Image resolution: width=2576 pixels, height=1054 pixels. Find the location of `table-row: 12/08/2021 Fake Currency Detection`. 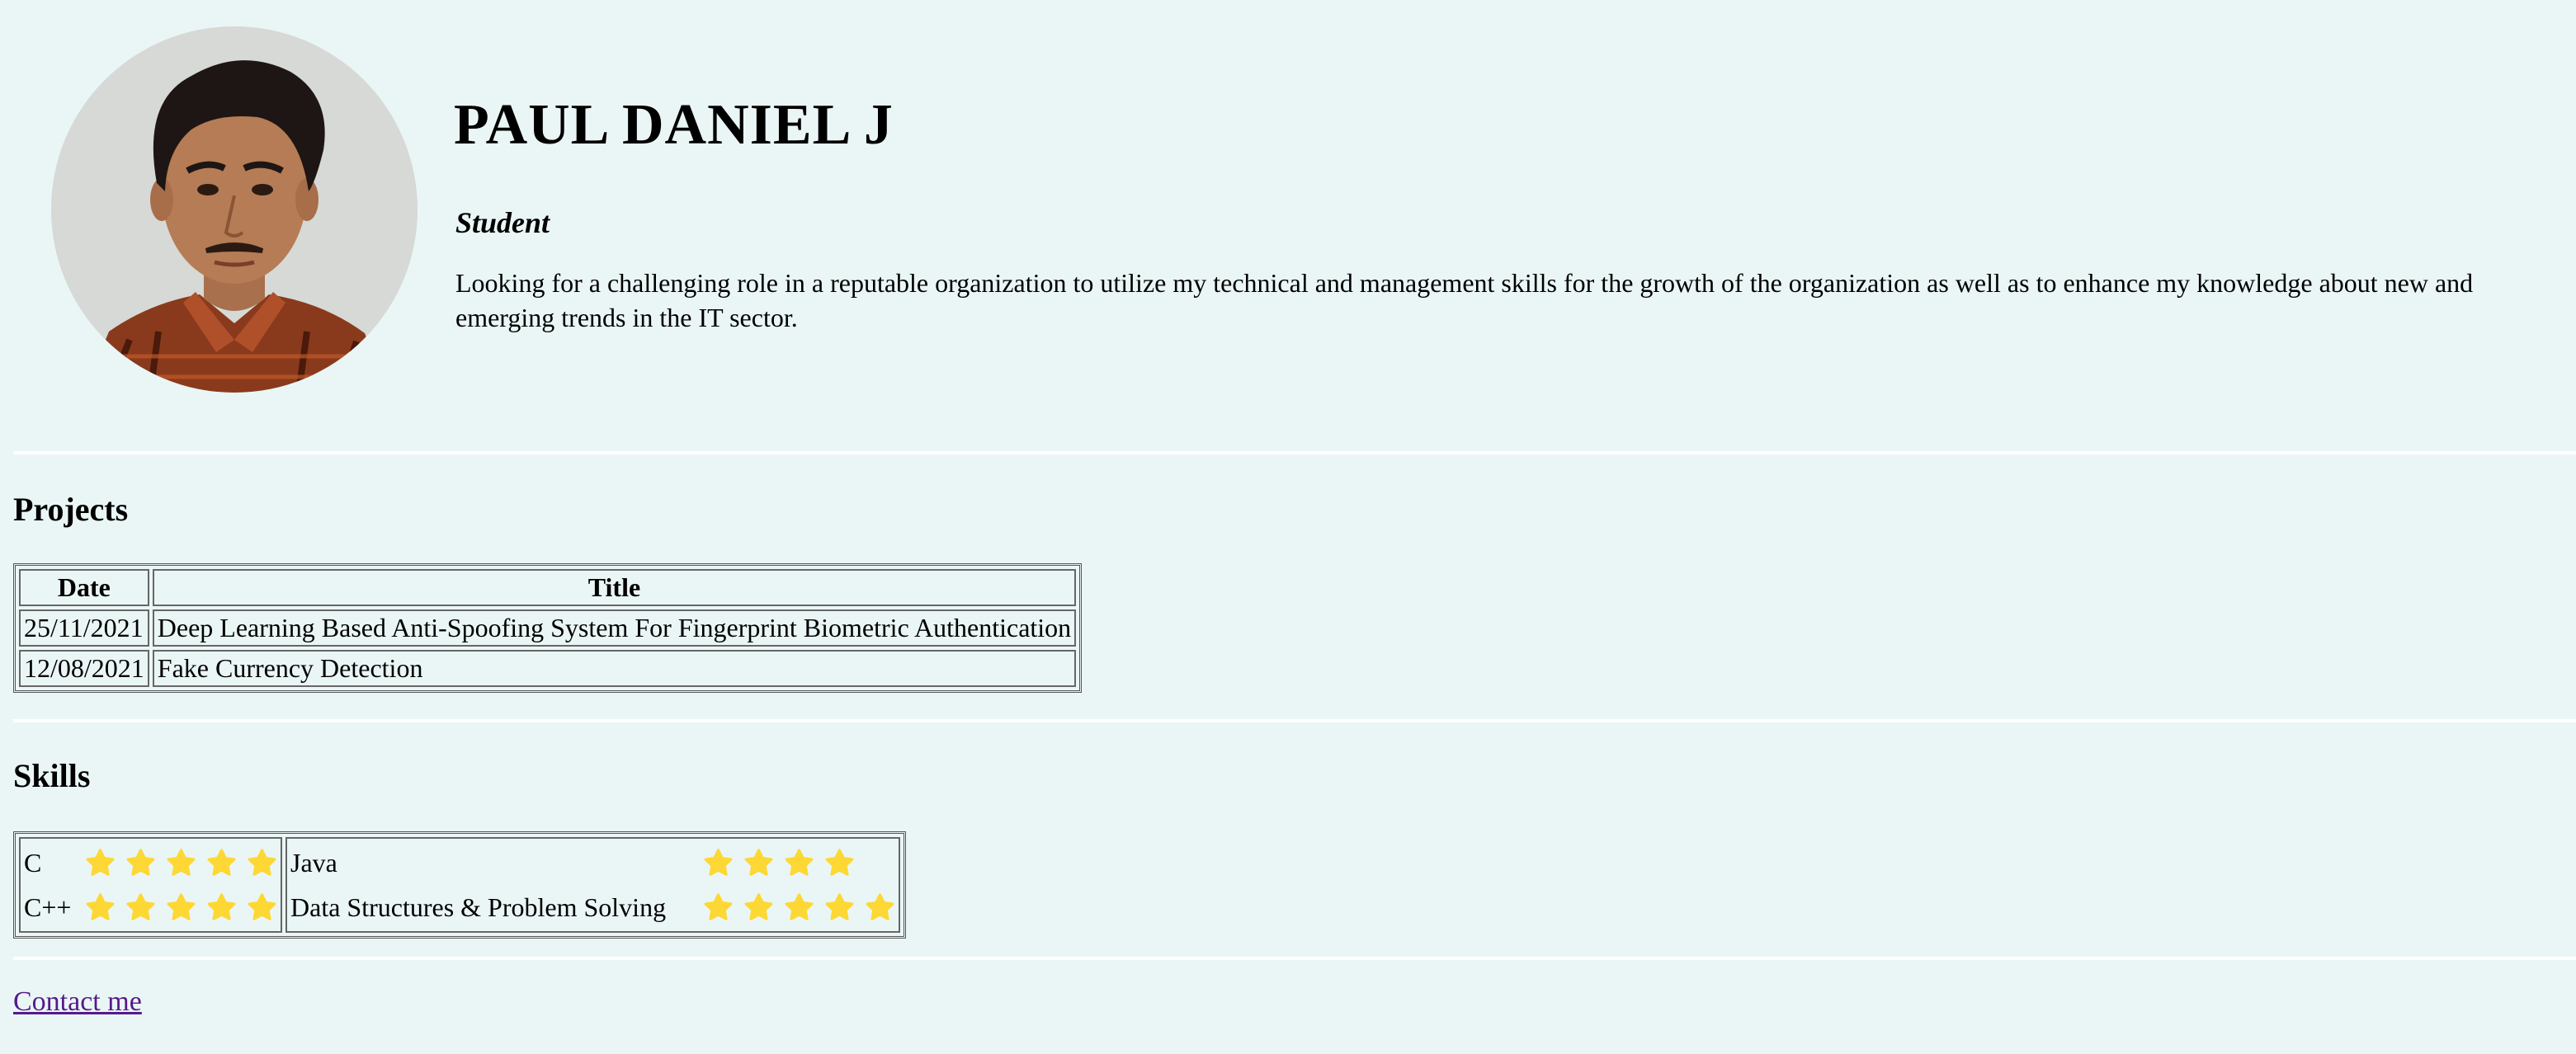

table-row: 12/08/2021 Fake Currency Detection is located at coordinates (548, 668).